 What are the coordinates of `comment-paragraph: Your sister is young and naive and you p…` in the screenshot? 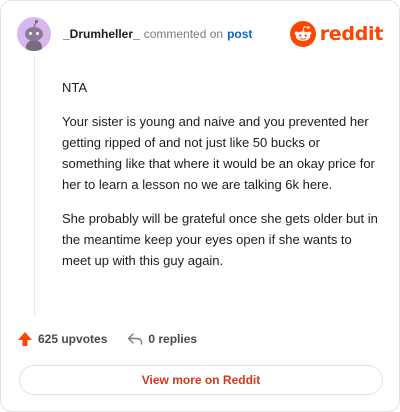 It's located at (218, 153).